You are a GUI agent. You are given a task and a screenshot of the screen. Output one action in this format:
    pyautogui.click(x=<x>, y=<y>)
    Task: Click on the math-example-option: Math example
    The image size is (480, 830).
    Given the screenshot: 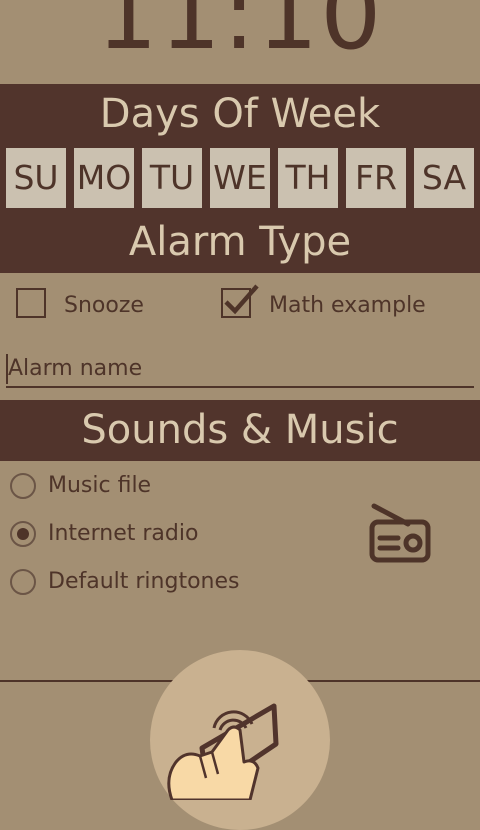 What is the action you would take?
    pyautogui.click(x=346, y=305)
    